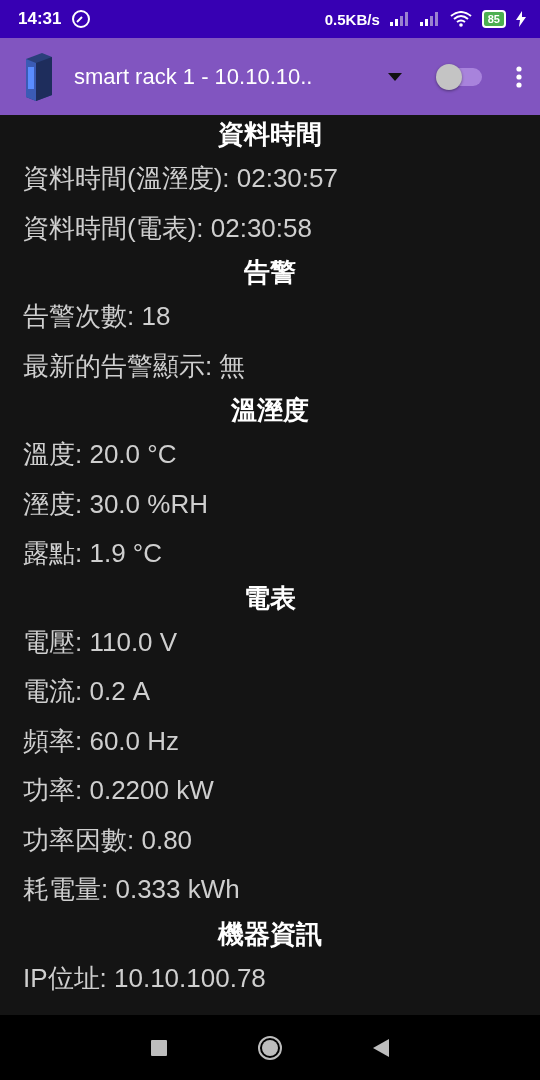 The height and width of the screenshot is (1080, 540). I want to click on reading-text: 頻率: 60.0 Hz, so click(101, 741).